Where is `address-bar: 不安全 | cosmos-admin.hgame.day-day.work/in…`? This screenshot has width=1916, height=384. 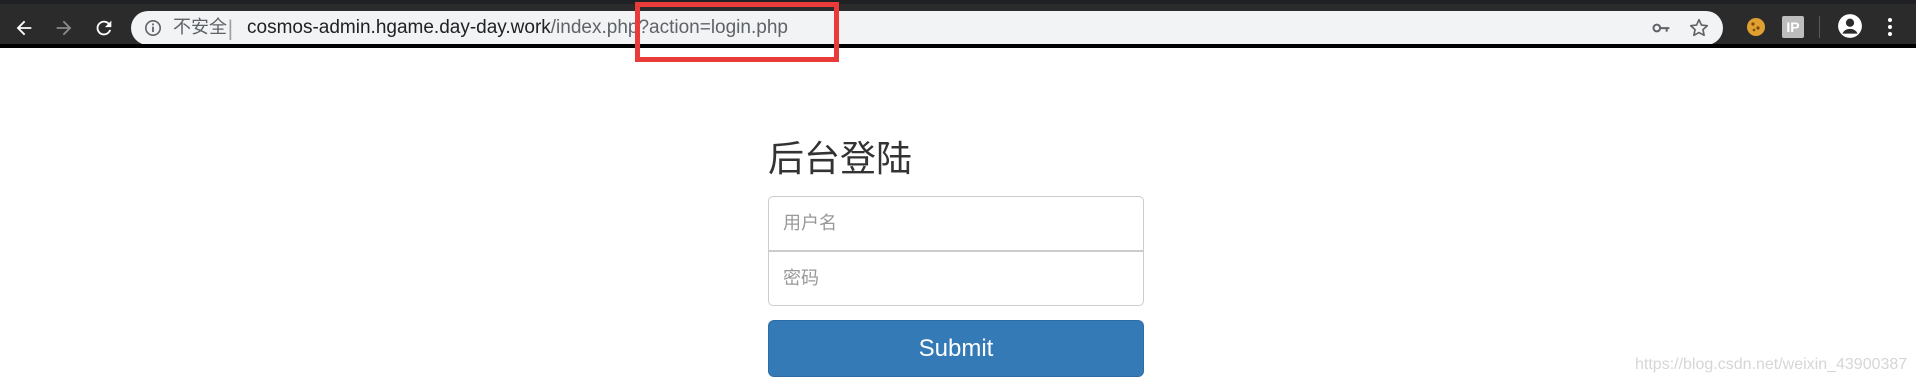 address-bar: 不安全 | cosmos-admin.hgame.day-day.work/in… is located at coordinates (927, 28).